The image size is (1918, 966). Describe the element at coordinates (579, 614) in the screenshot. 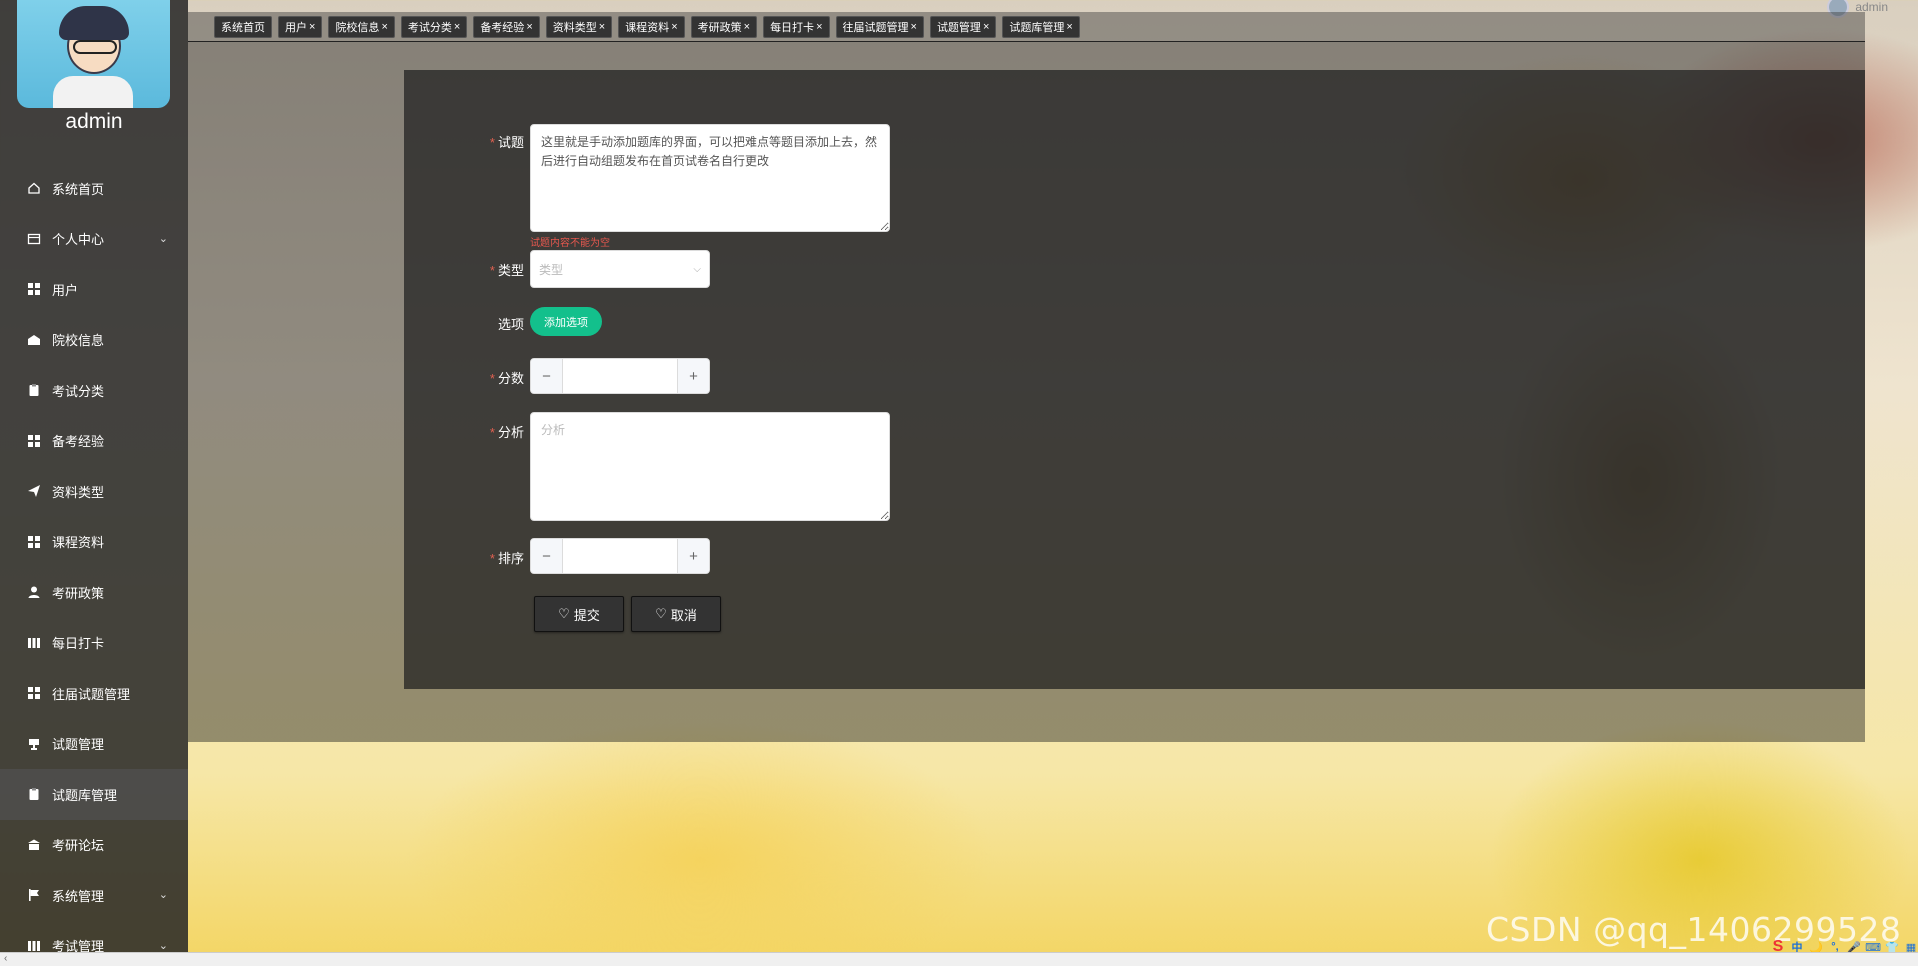

I see `submit-button: ♡ 提交` at that location.